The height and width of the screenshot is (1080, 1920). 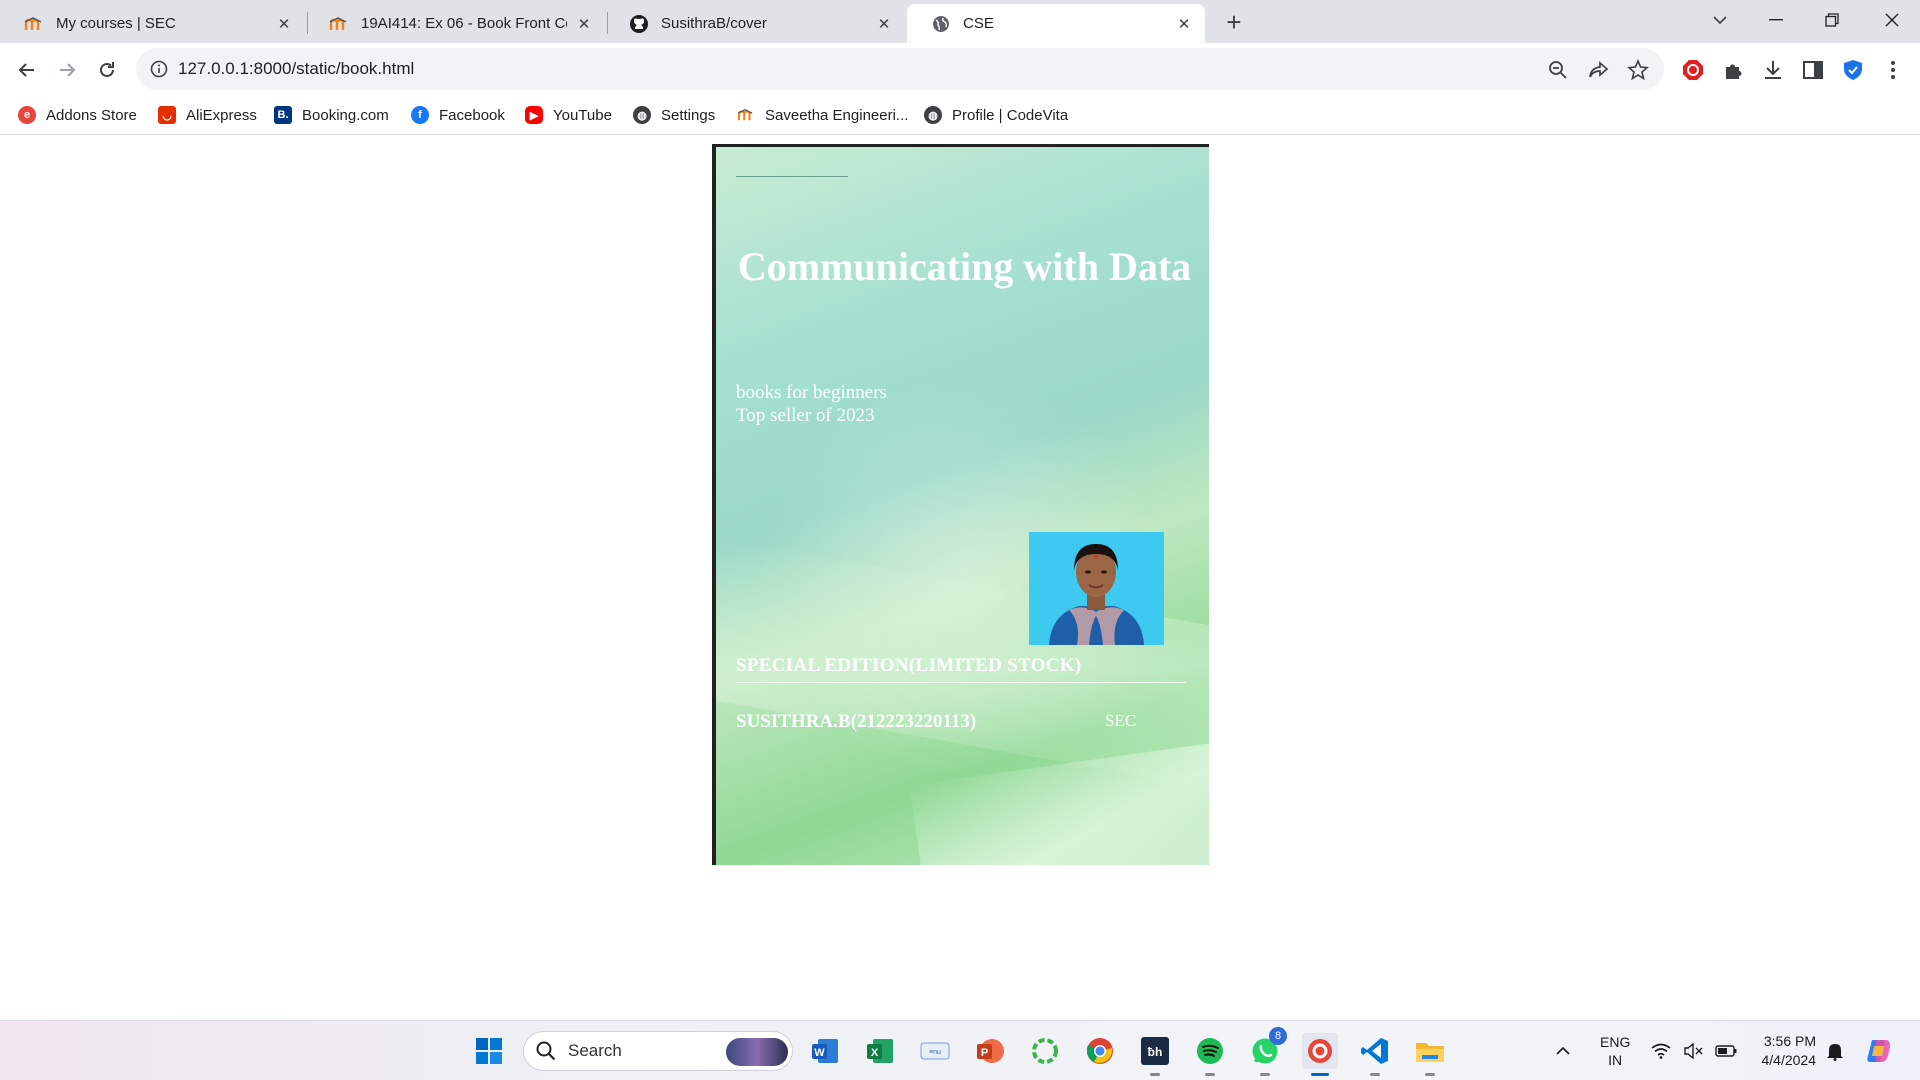 I want to click on notifications-bell, so click(x=1835, y=1050).